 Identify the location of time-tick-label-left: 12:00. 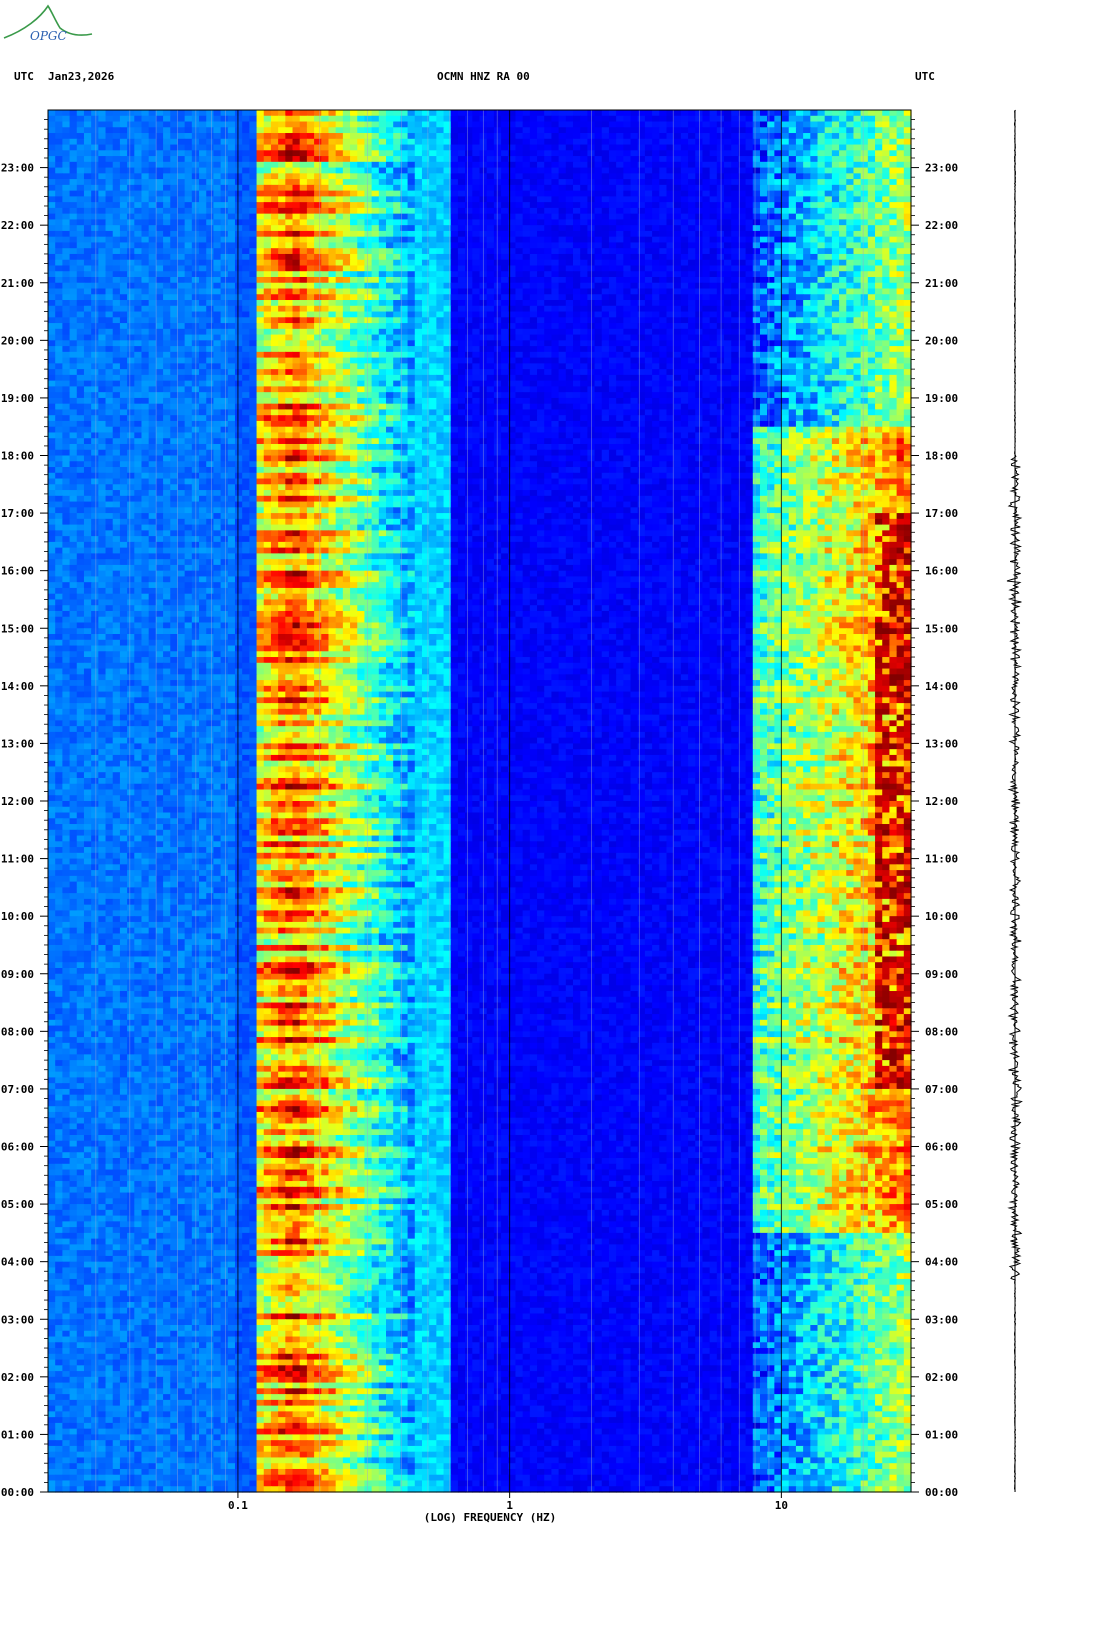
(17, 801).